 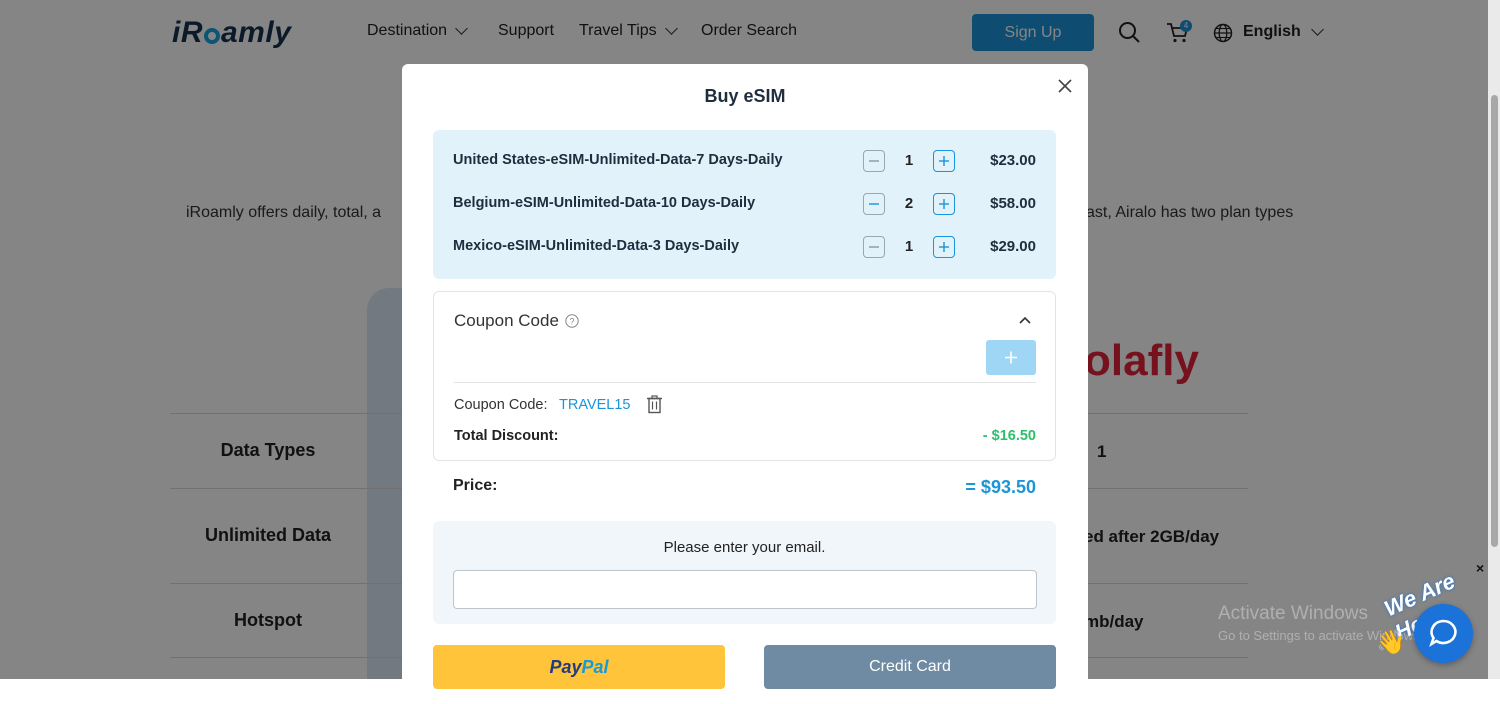 I want to click on applied-coupon-code: TRAVEL15, so click(x=595, y=405).